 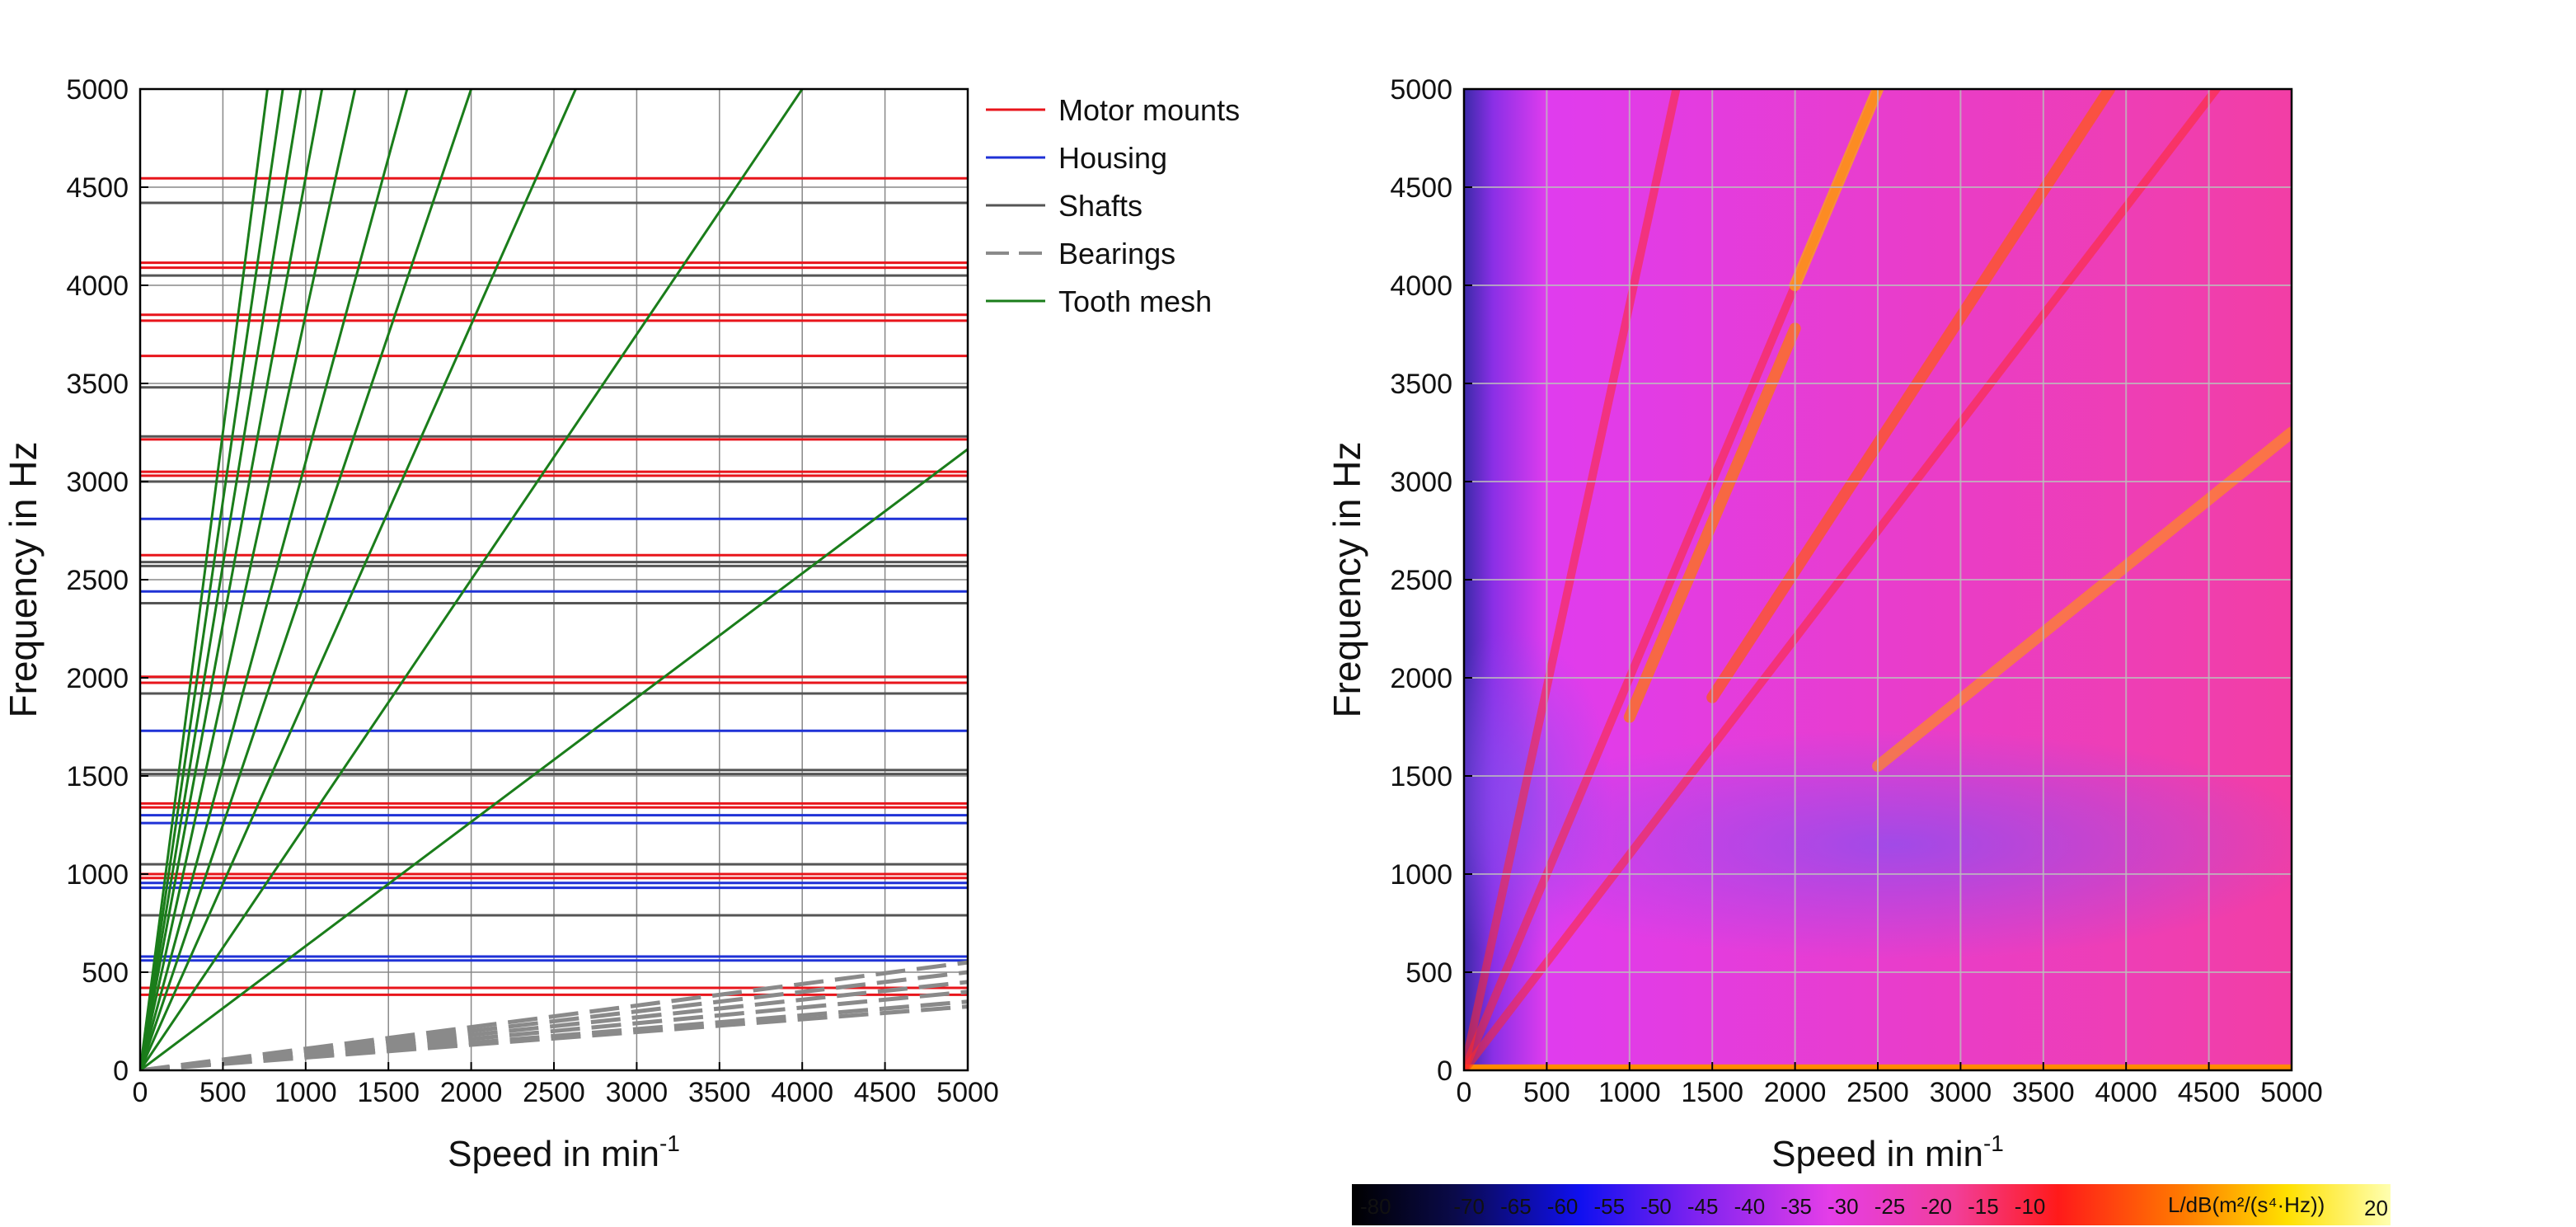 I want to click on legend-entry: Tooth mesh, so click(x=1135, y=301).